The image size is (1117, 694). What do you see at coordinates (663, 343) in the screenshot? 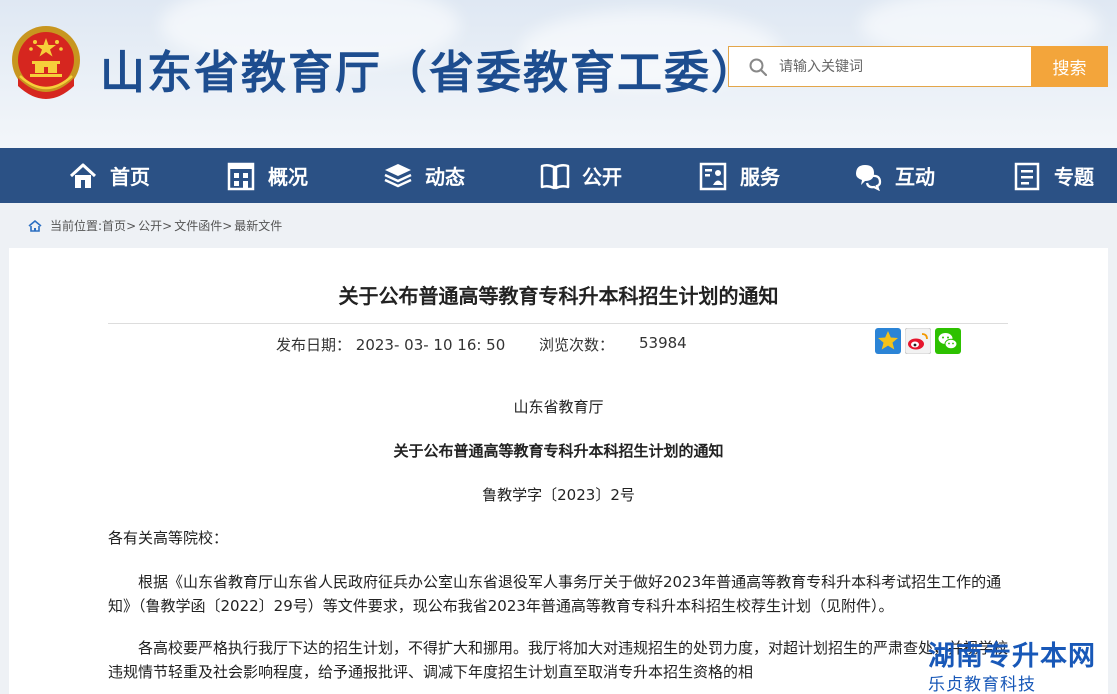
I see `views-count: 53984` at bounding box center [663, 343].